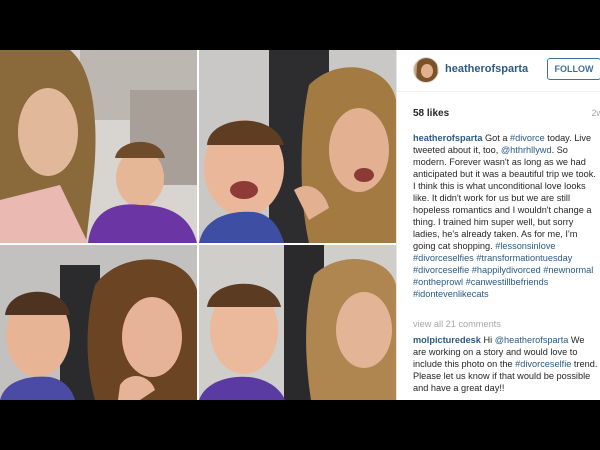 Image resolution: width=600 pixels, height=450 pixels. What do you see at coordinates (595, 113) in the screenshot?
I see `post-age: 2w` at bounding box center [595, 113].